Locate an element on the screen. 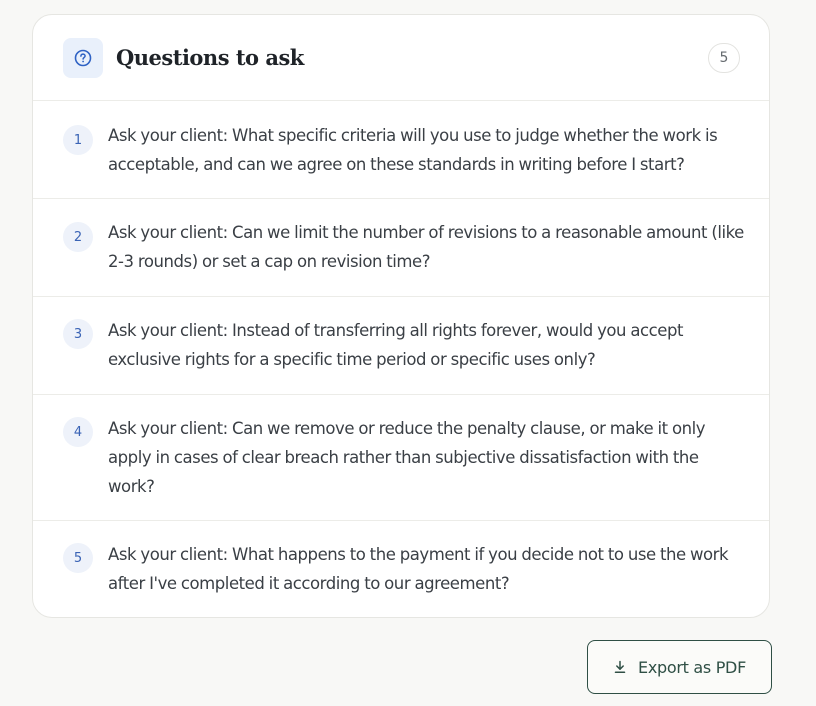  export-pdf-label: Export as PDF is located at coordinates (692, 667).